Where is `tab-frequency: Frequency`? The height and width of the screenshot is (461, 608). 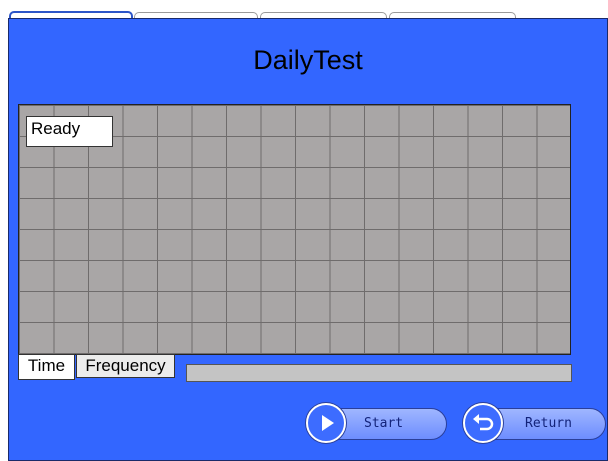
tab-frequency: Frequency is located at coordinates (125, 366).